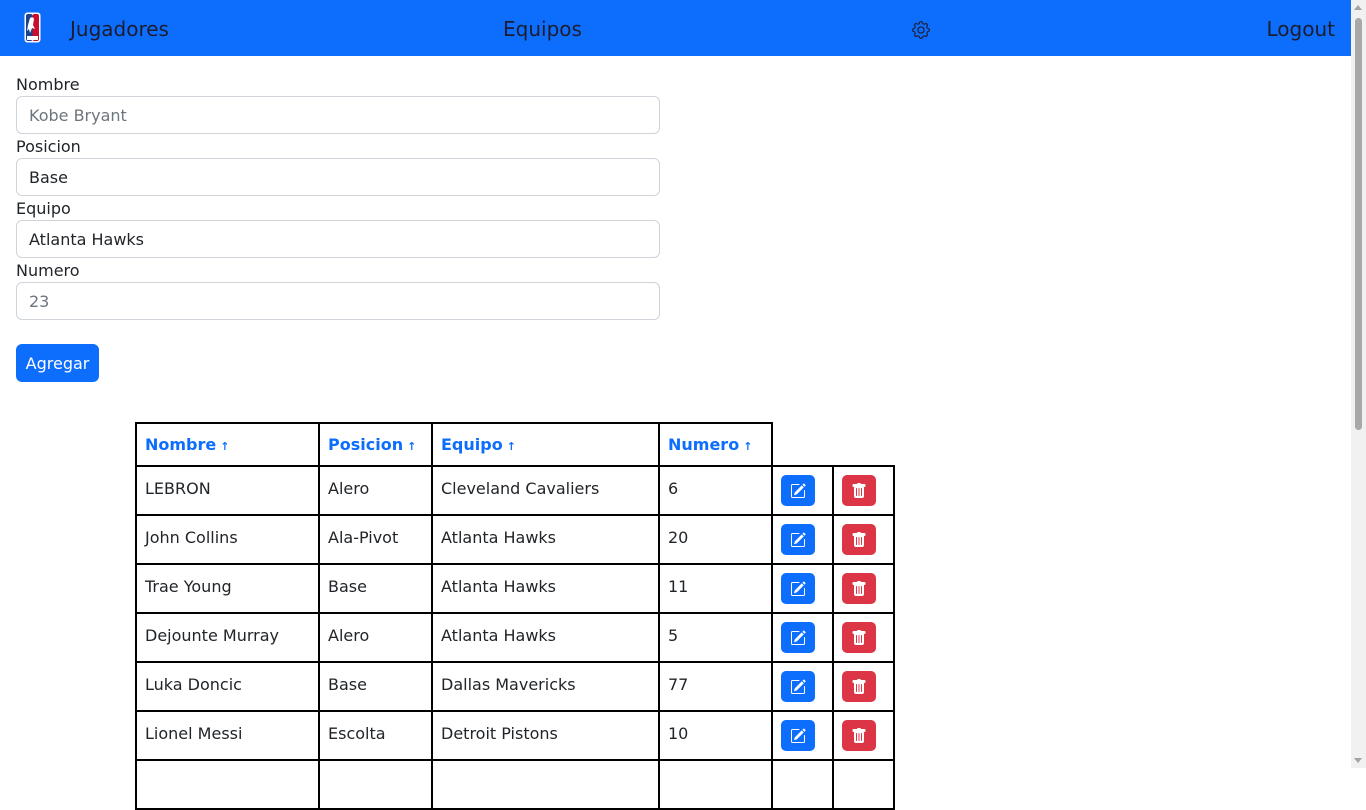 Image resolution: width=1366 pixels, height=810 pixels. What do you see at coordinates (545, 490) in the screenshot?
I see `cell-team: Cleveland Cavaliers` at bounding box center [545, 490].